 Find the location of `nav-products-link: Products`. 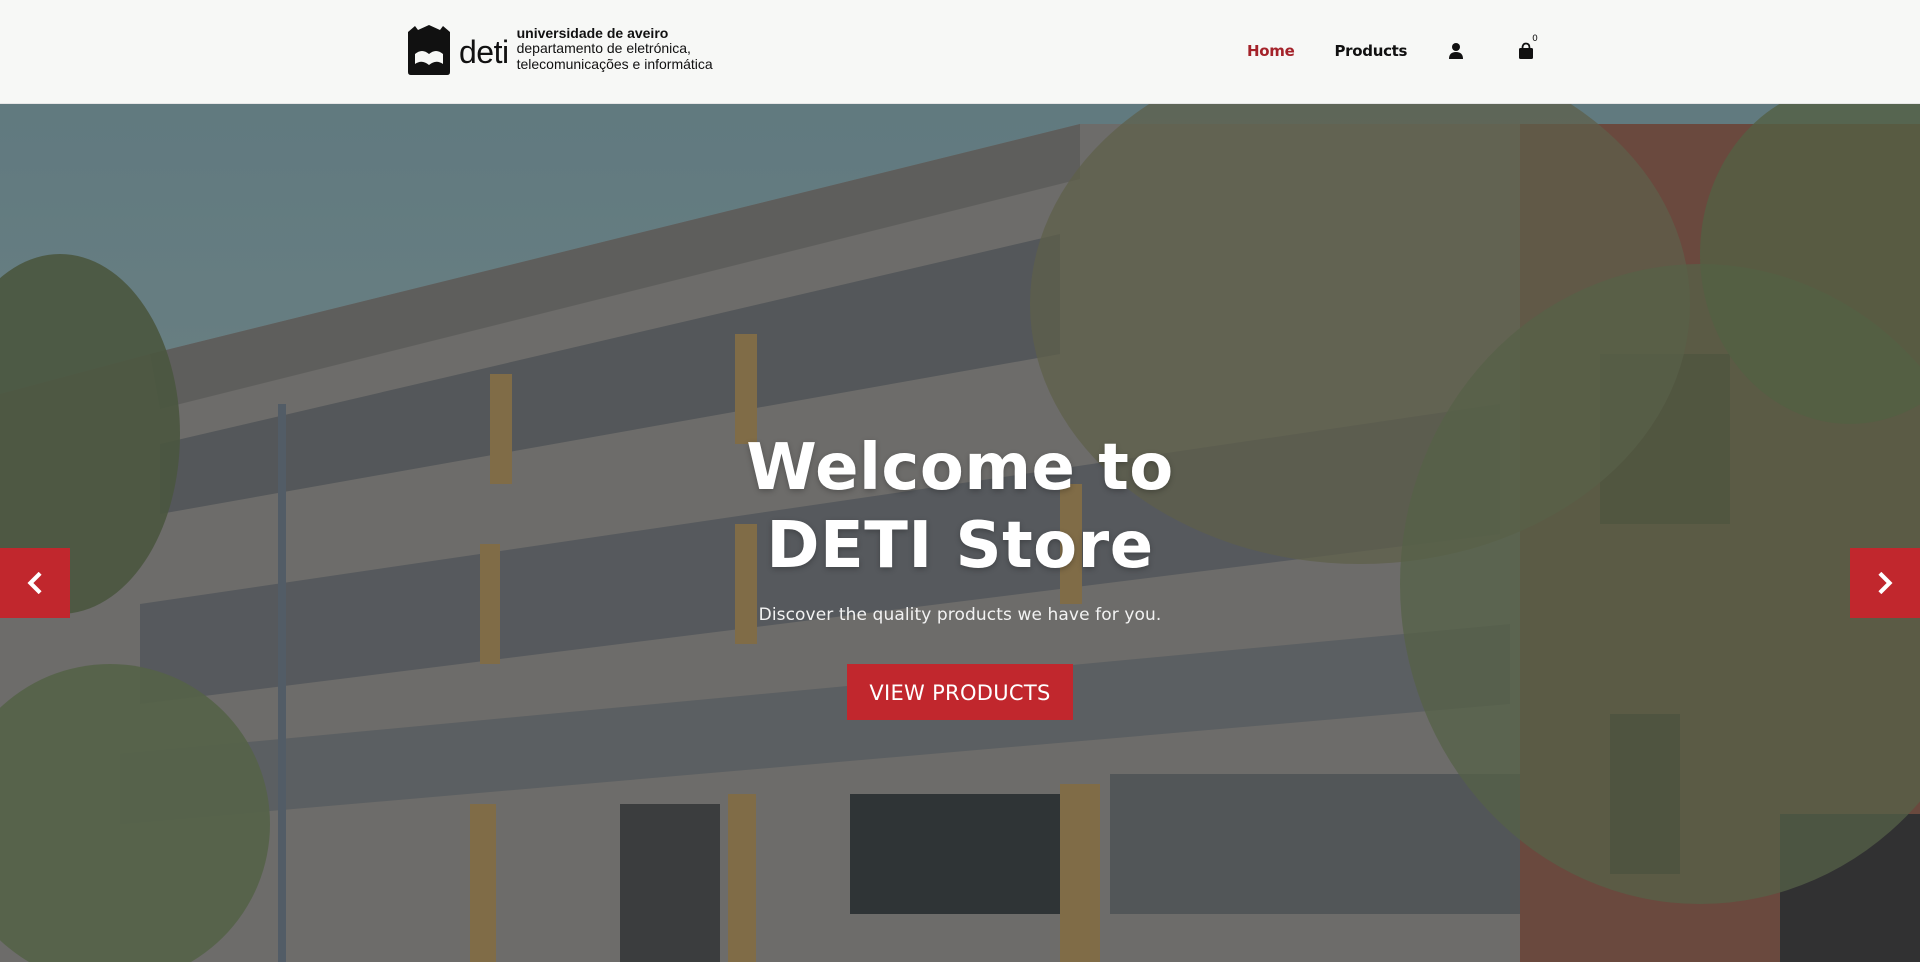

nav-products-link: Products is located at coordinates (1370, 51).